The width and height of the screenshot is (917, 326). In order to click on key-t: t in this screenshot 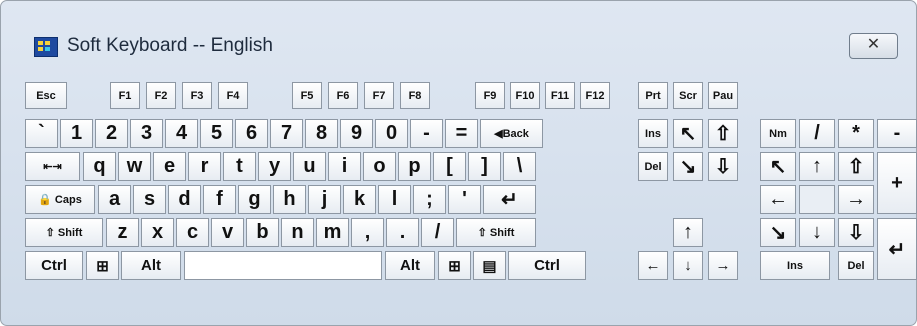, I will do `click(239, 166)`.